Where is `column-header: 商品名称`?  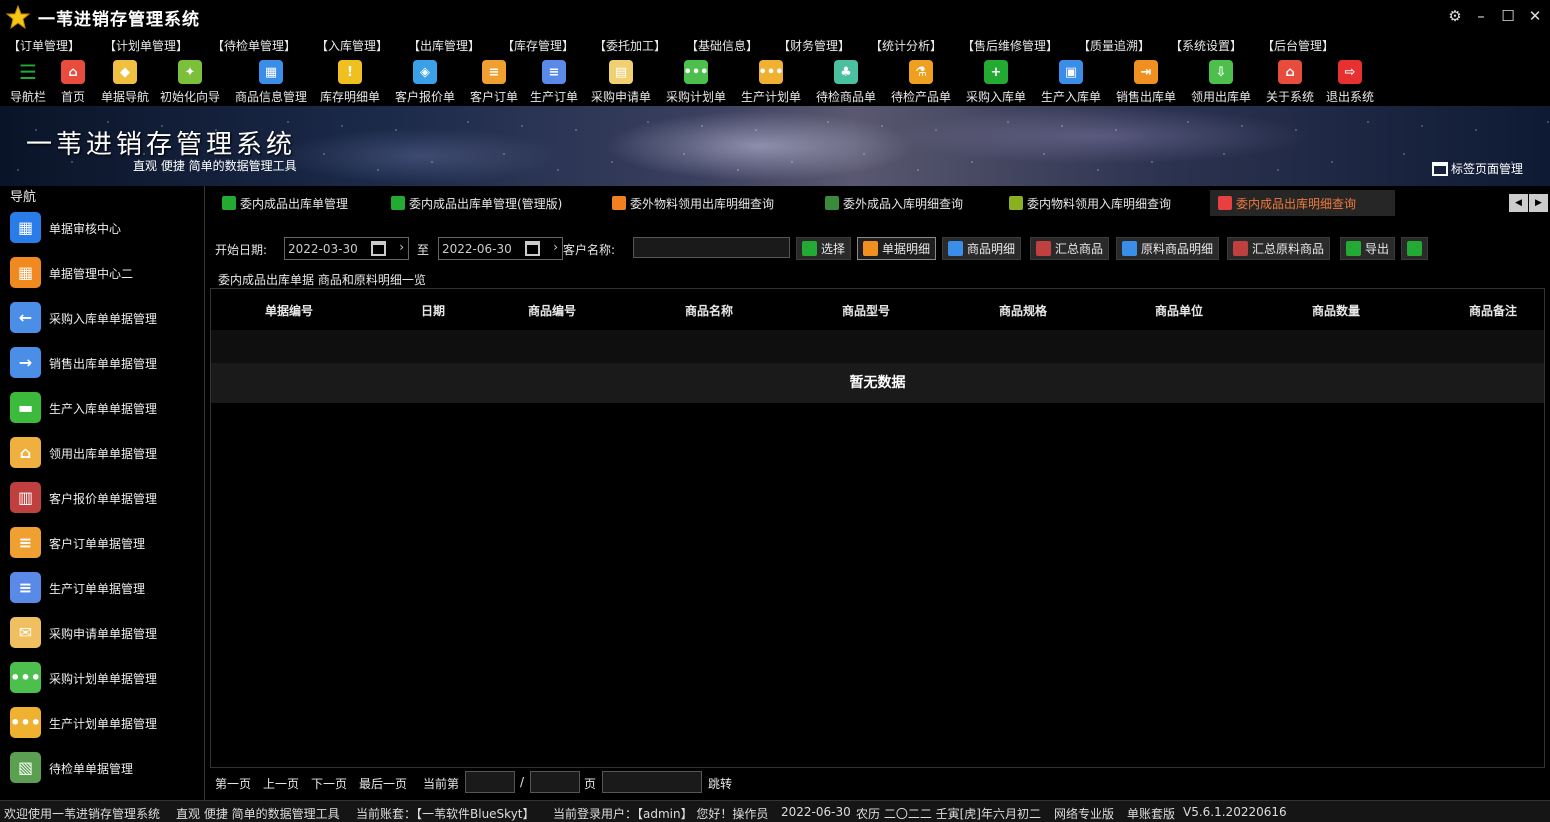 column-header: 商品名称 is located at coordinates (709, 310).